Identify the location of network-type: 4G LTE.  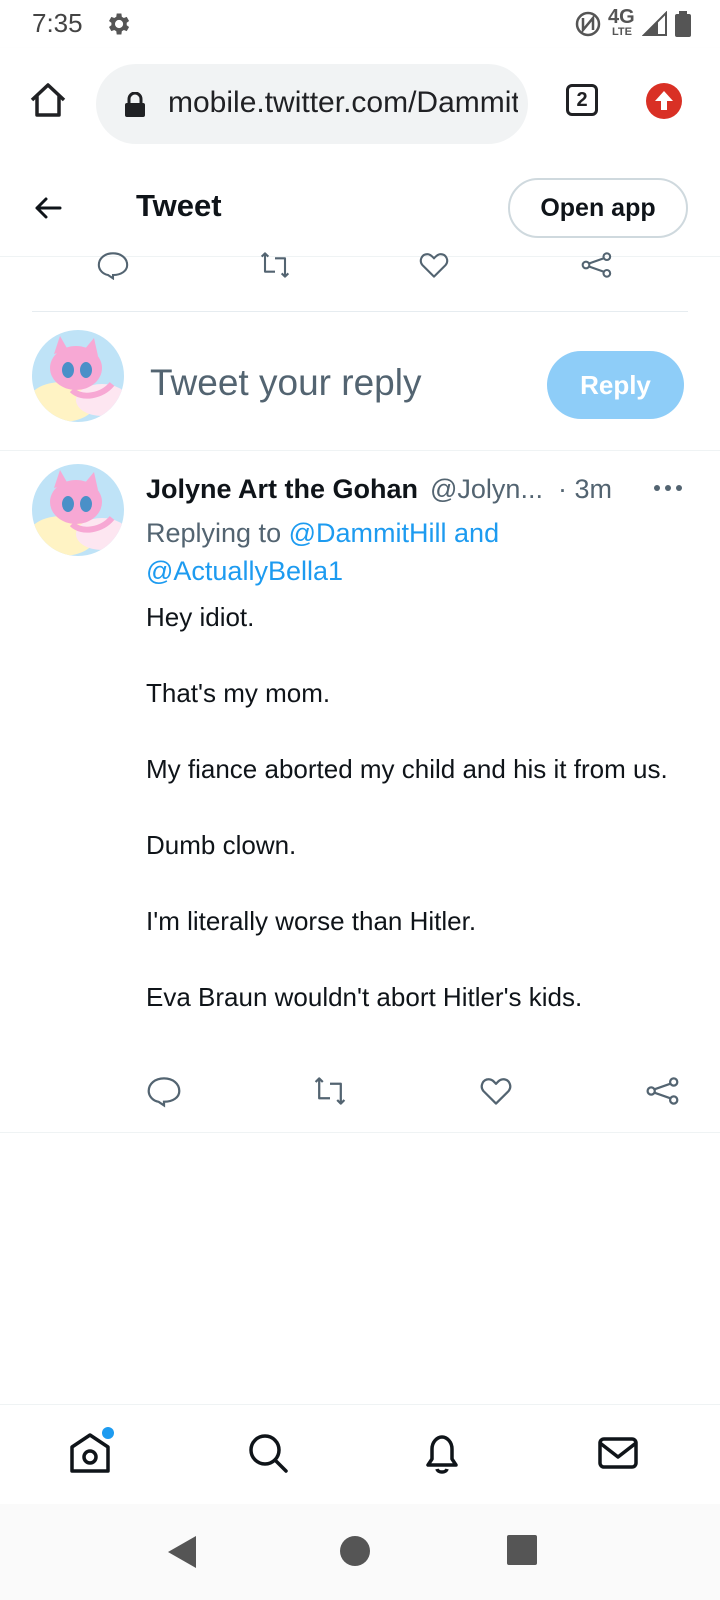
(622, 23).